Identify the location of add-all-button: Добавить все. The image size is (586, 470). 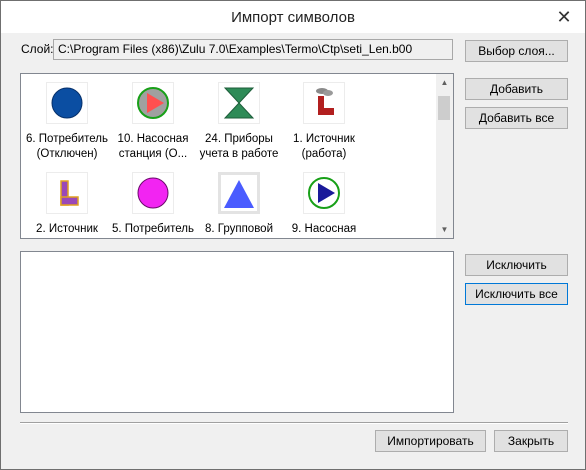
(516, 118).